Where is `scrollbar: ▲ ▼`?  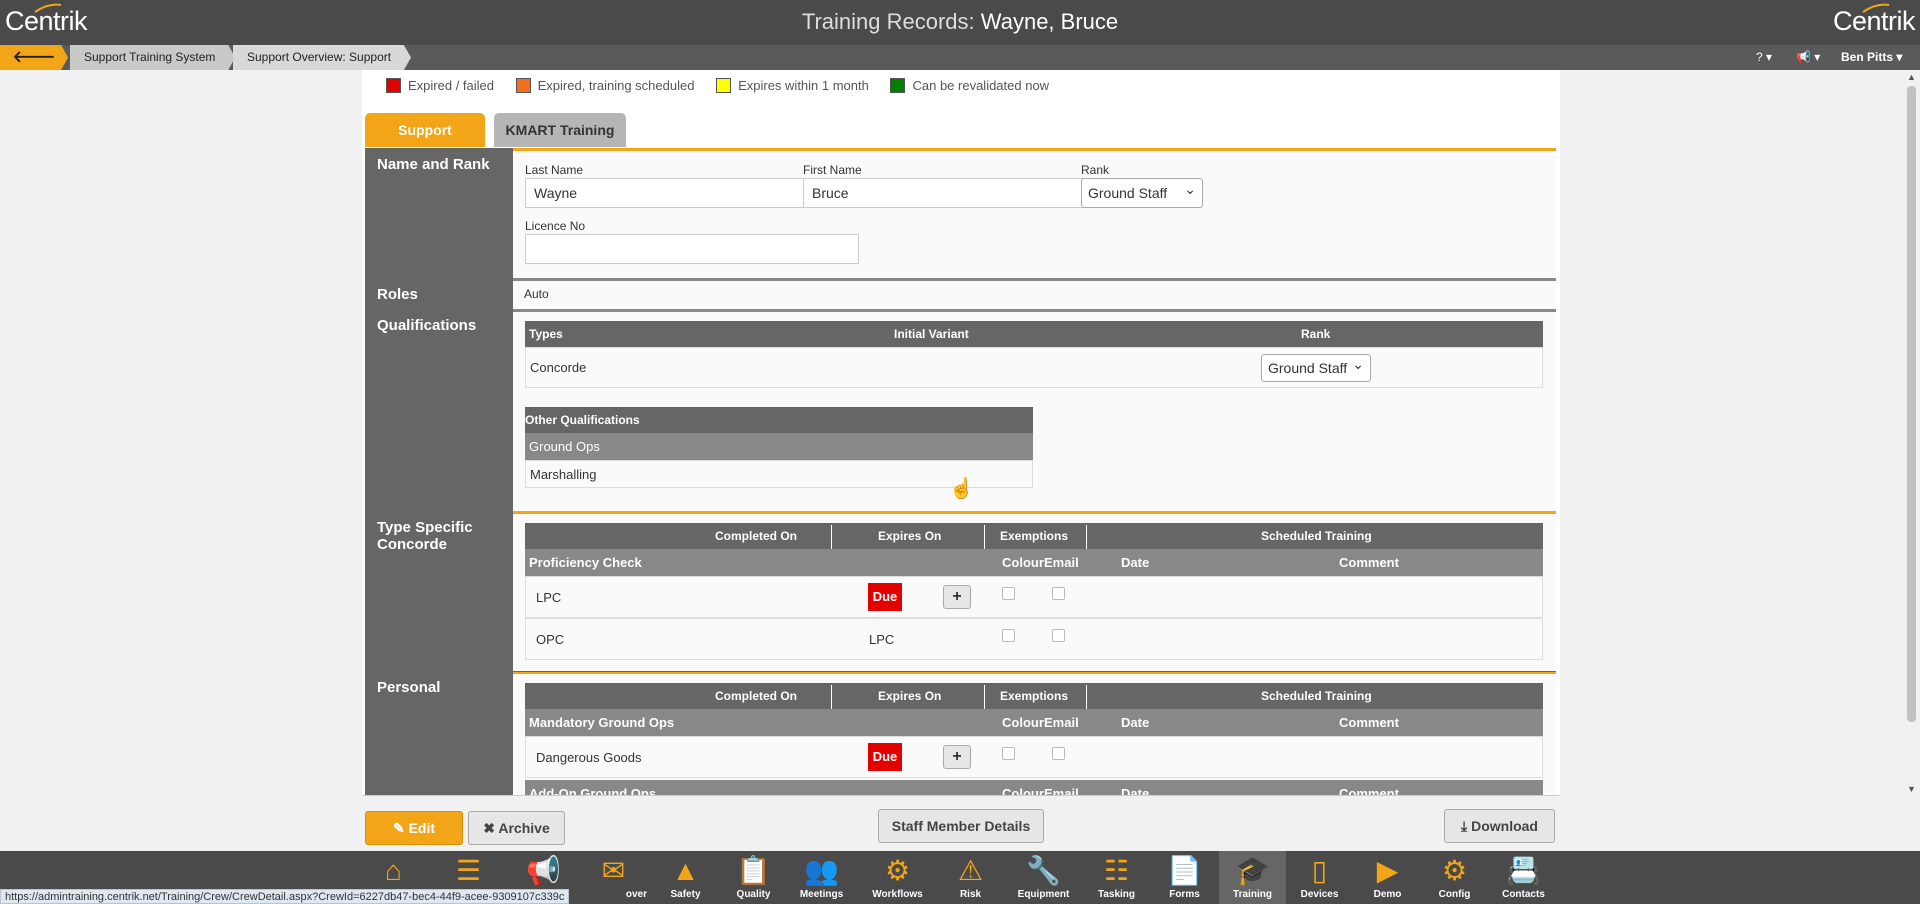 scrollbar: ▲ ▼ is located at coordinates (1911, 433).